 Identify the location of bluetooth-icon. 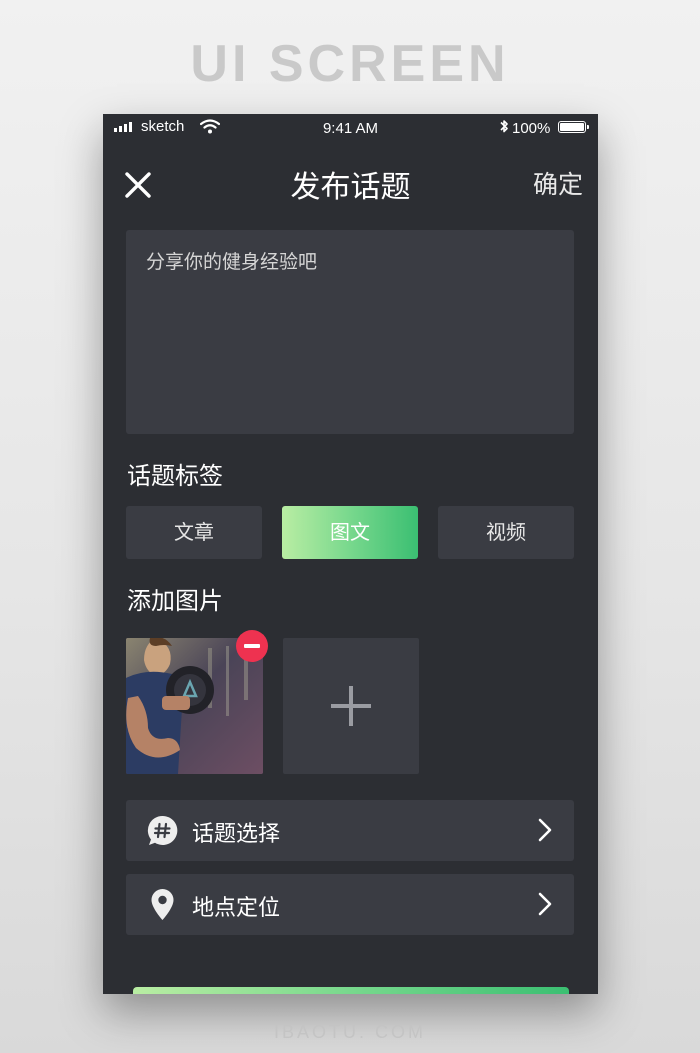
(504, 126).